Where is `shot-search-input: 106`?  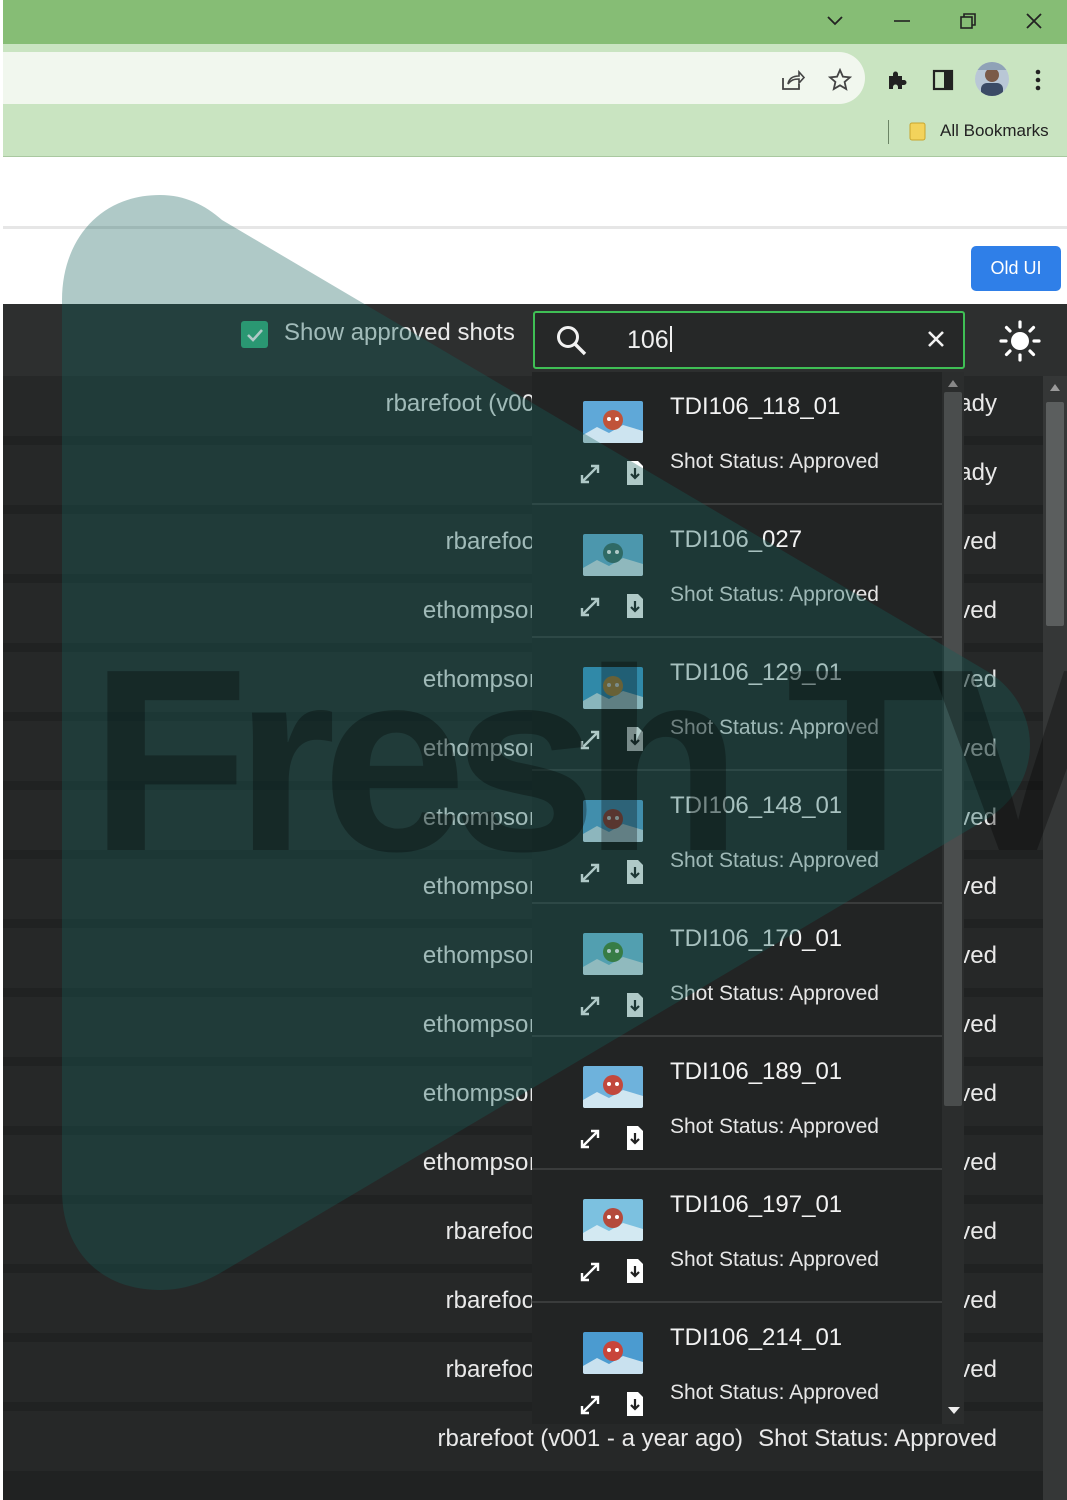 shot-search-input: 106 is located at coordinates (749, 340).